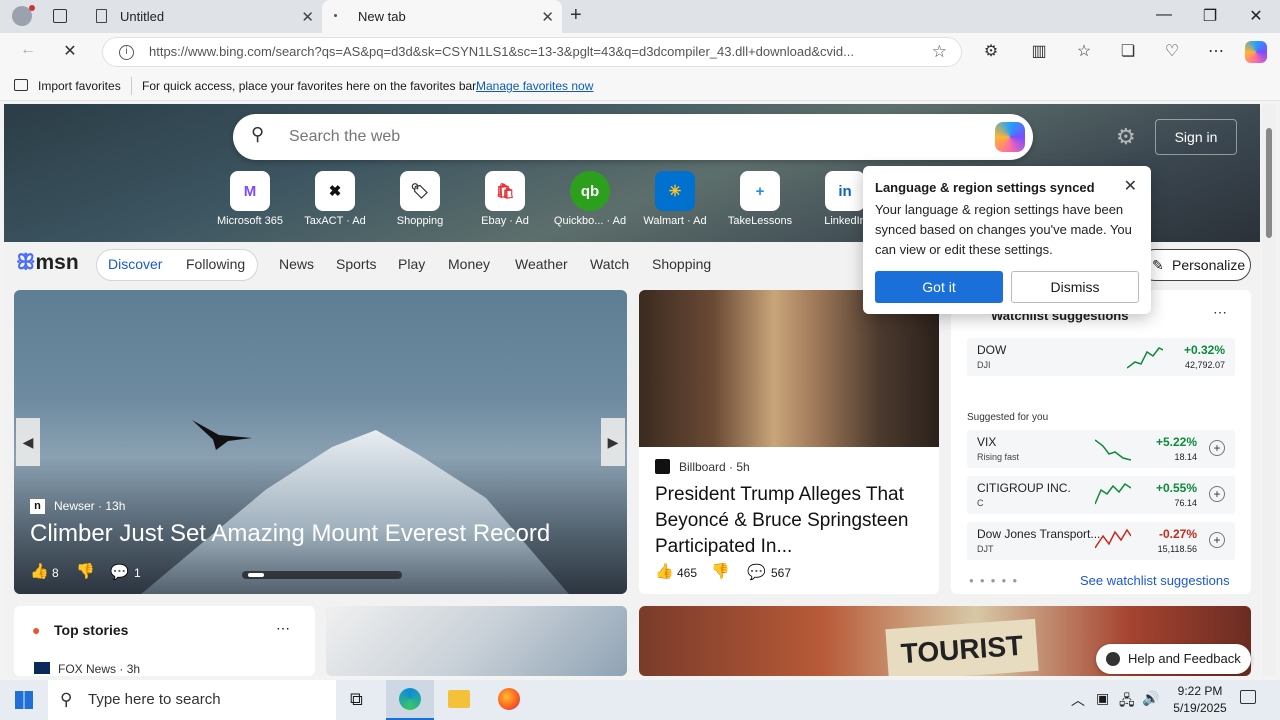 This screenshot has width=1280, height=720. I want to click on stock-row-citigroup: CITIGROUP INC. C +0.55% 76.14 +, so click(1101, 495).